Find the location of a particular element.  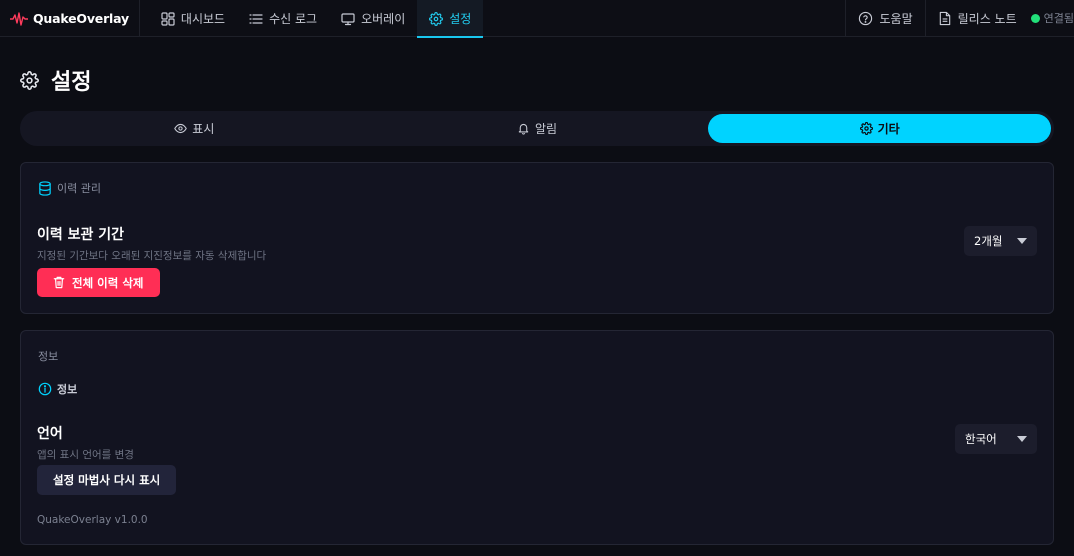

release-notes-button: 릴리스 노트 is located at coordinates (976, 18).